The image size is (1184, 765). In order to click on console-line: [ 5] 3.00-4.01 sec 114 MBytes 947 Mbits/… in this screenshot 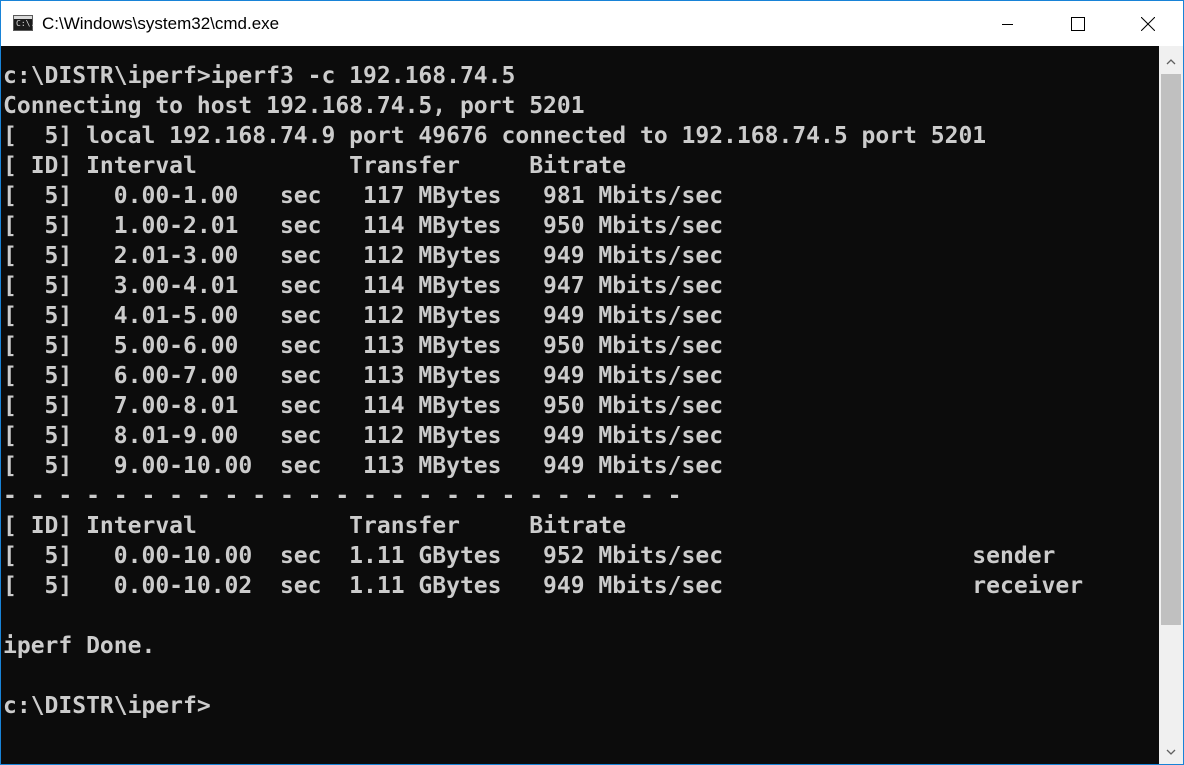, I will do `click(363, 286)`.